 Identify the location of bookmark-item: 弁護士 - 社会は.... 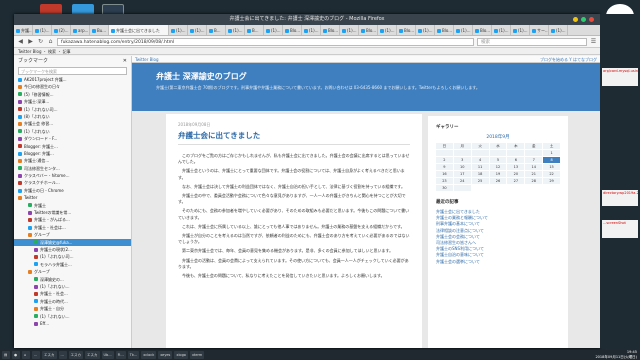
(72, 227).